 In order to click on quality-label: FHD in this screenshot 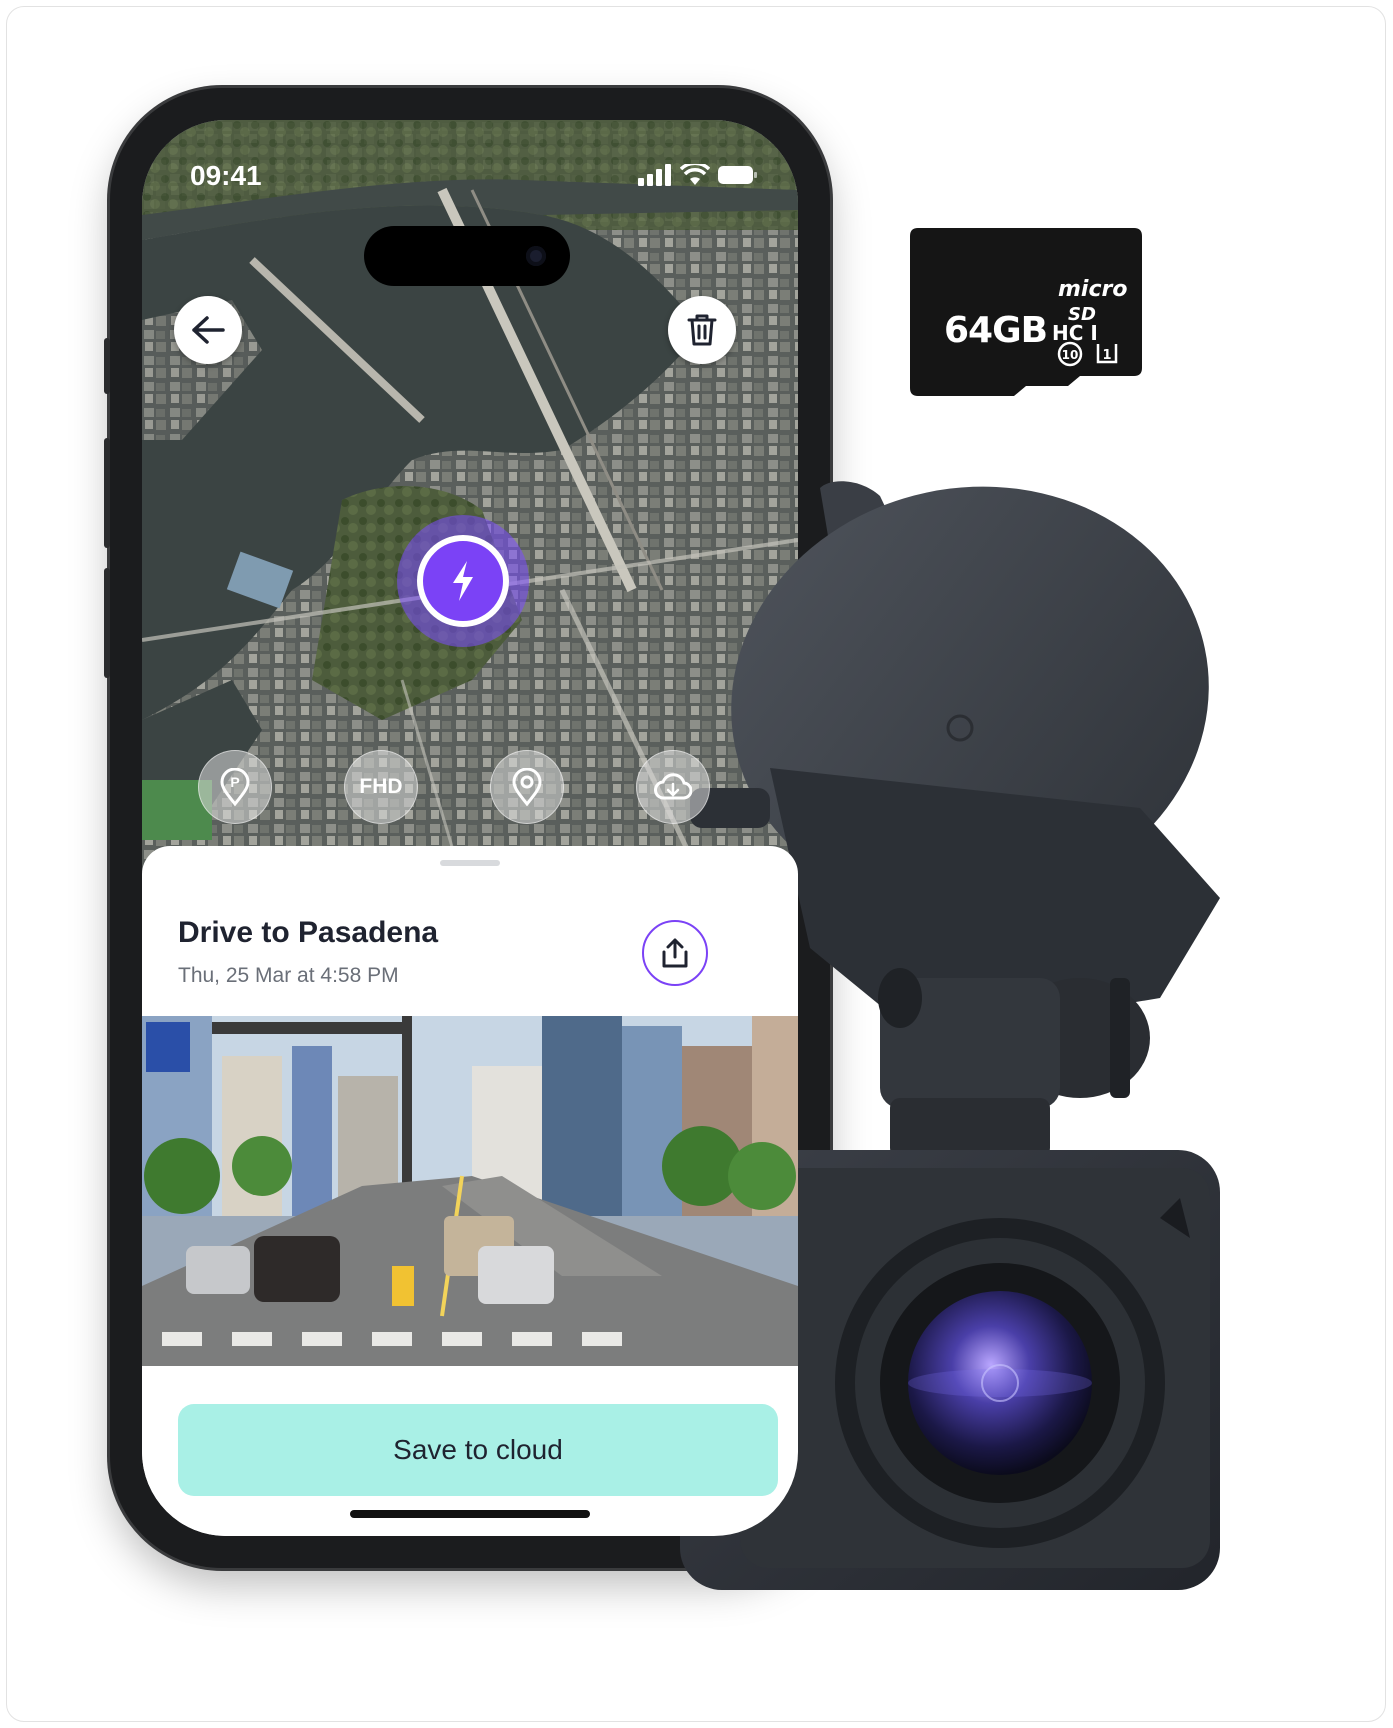, I will do `click(381, 786)`.